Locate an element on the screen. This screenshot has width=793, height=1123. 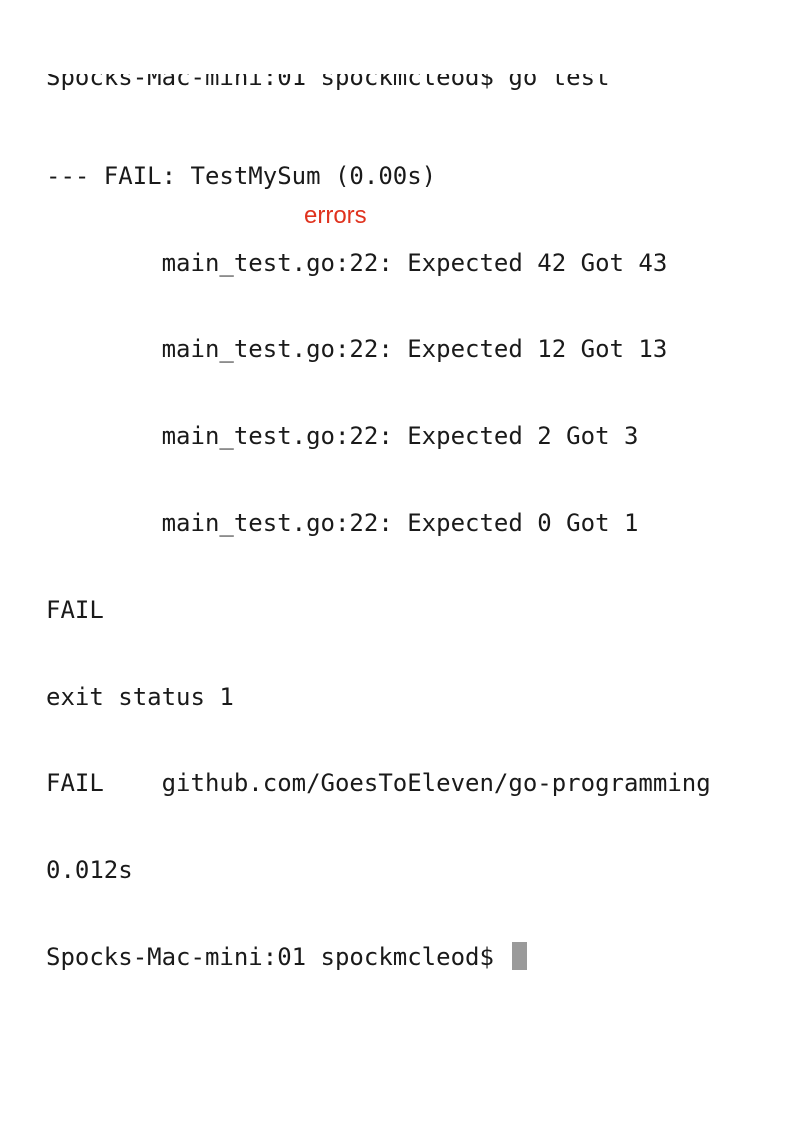
terminal-line-command: Spocks-Mac-mini:01 spockmcleod$ go test is located at coordinates (328, 82).